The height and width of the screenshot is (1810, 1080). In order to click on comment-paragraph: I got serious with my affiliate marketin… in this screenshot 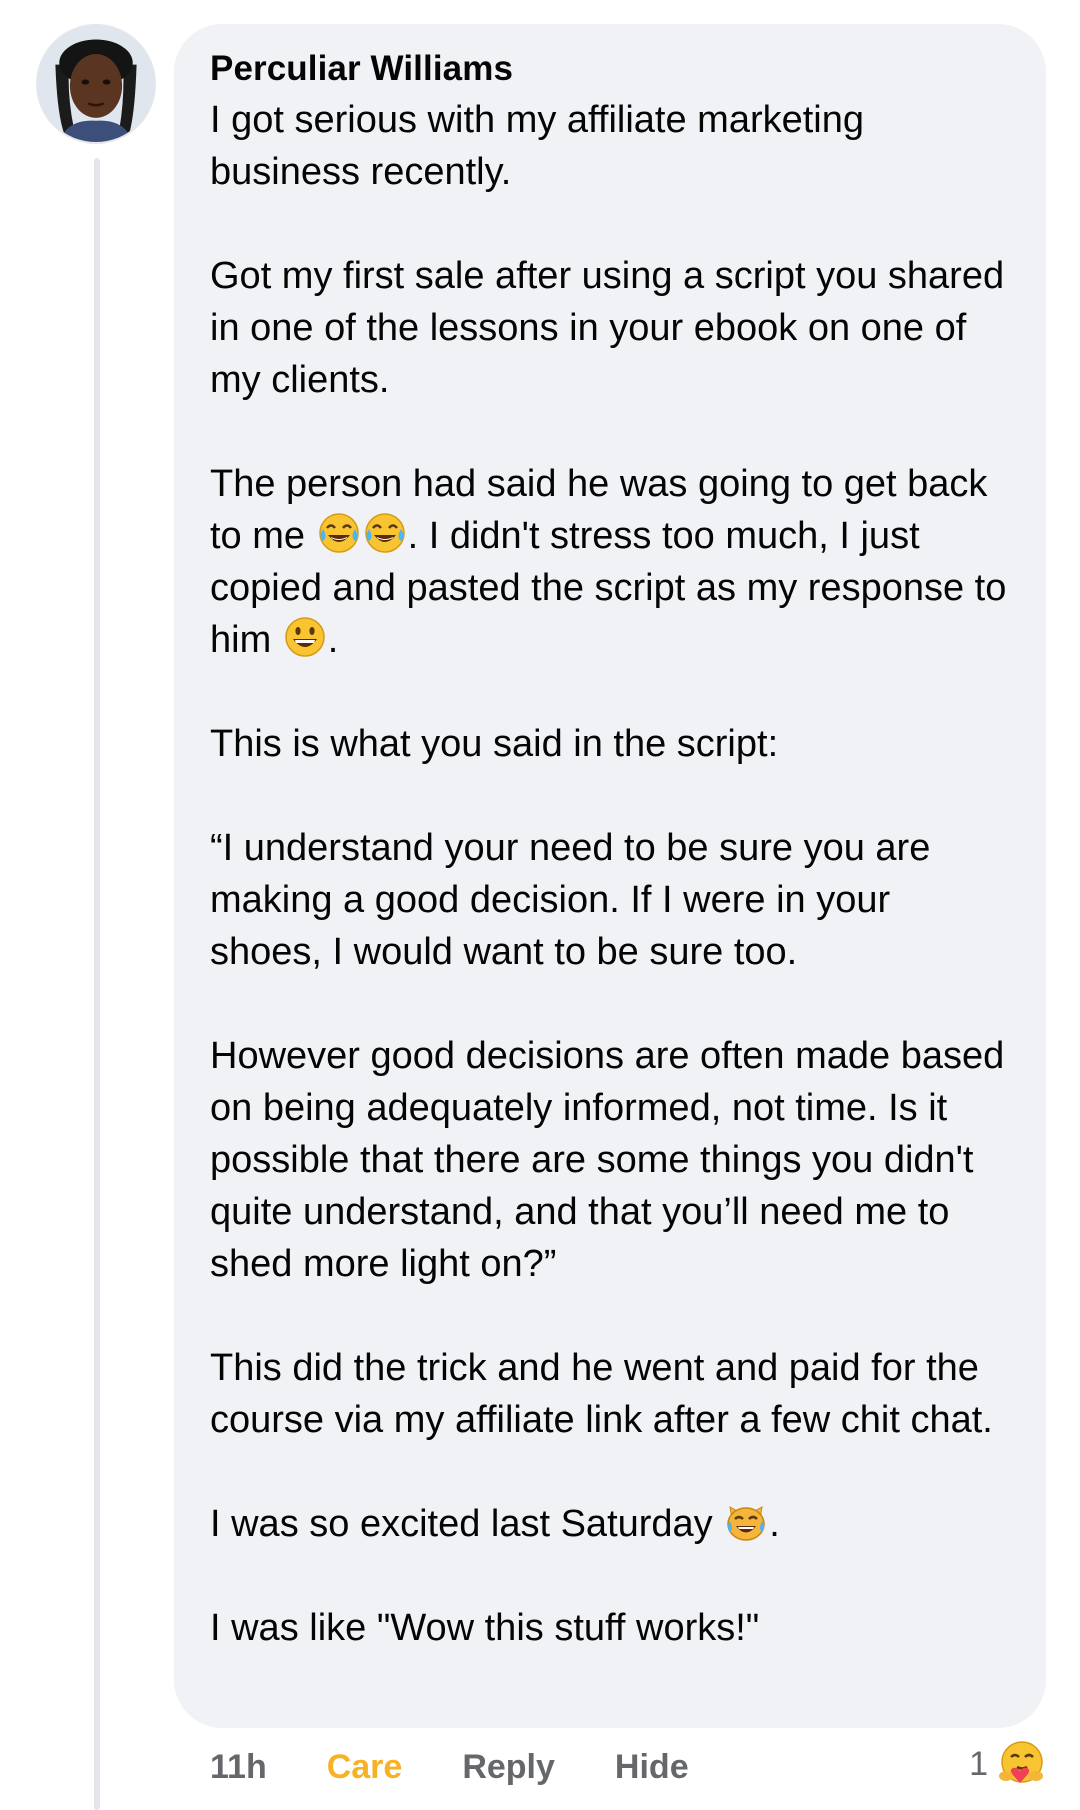, I will do `click(537, 146)`.